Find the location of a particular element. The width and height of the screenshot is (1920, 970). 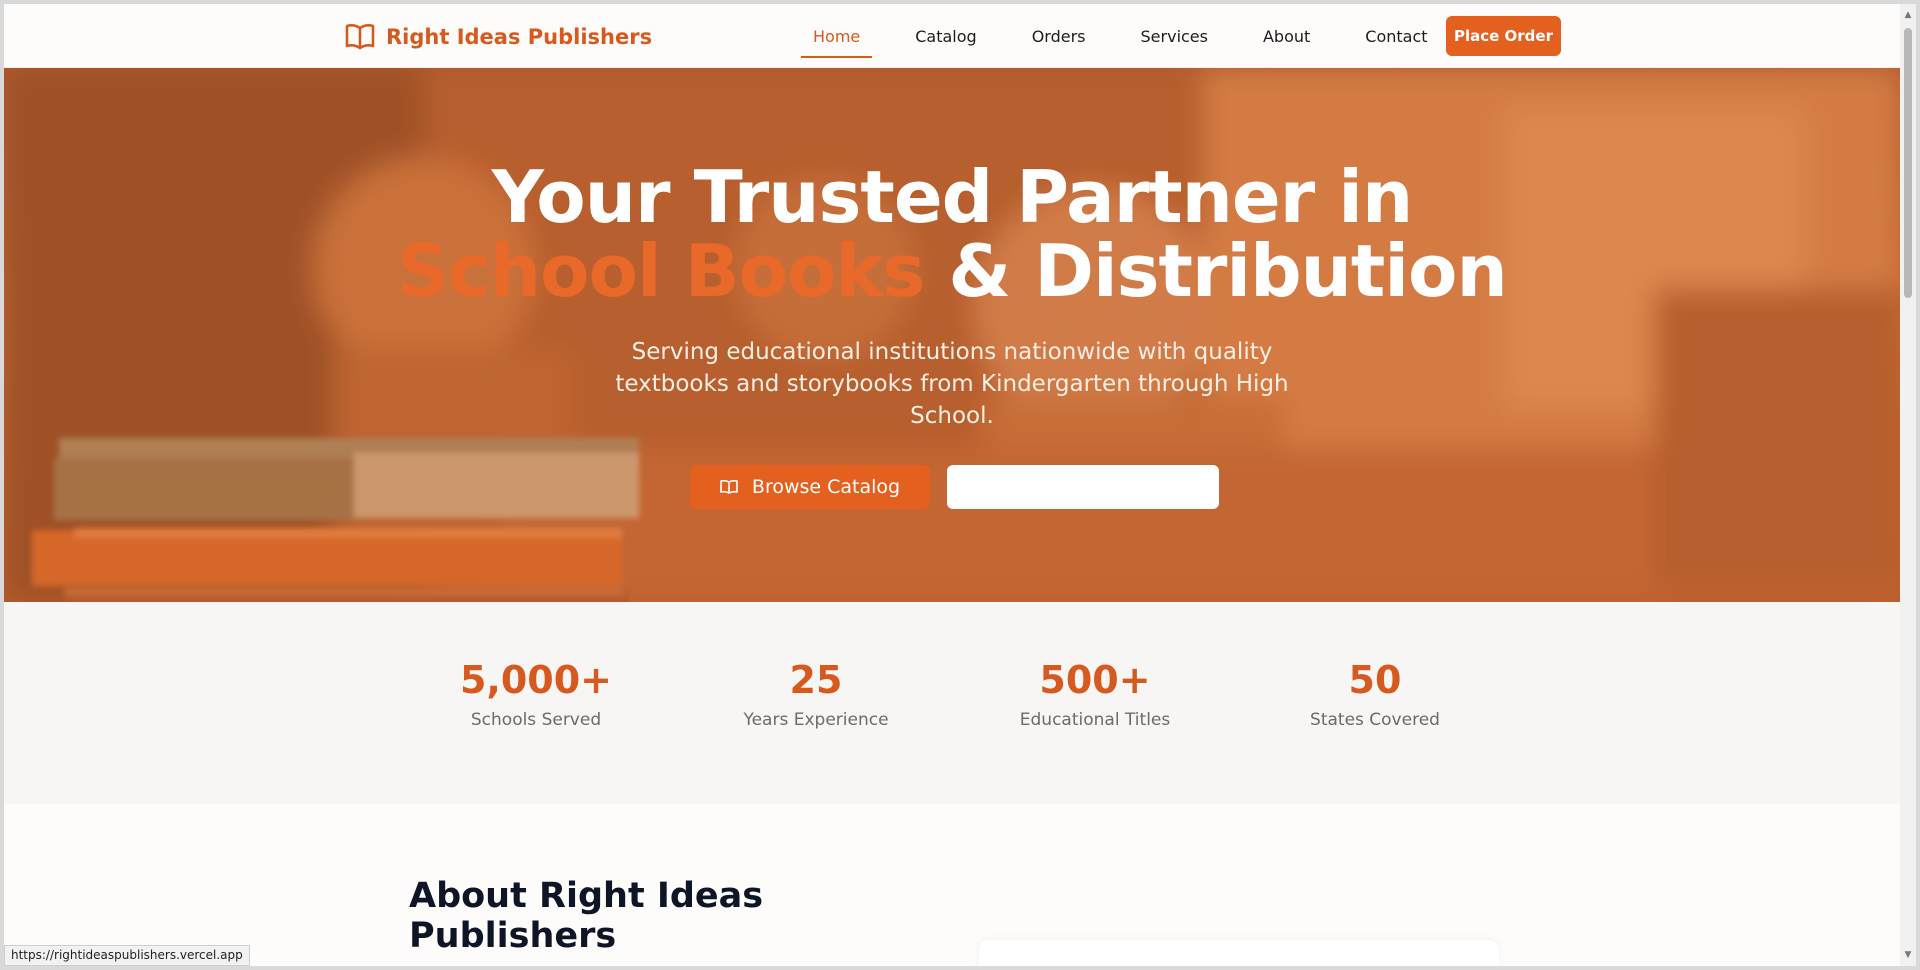

brand-logo: Right Ideas Publishers is located at coordinates (498, 37).